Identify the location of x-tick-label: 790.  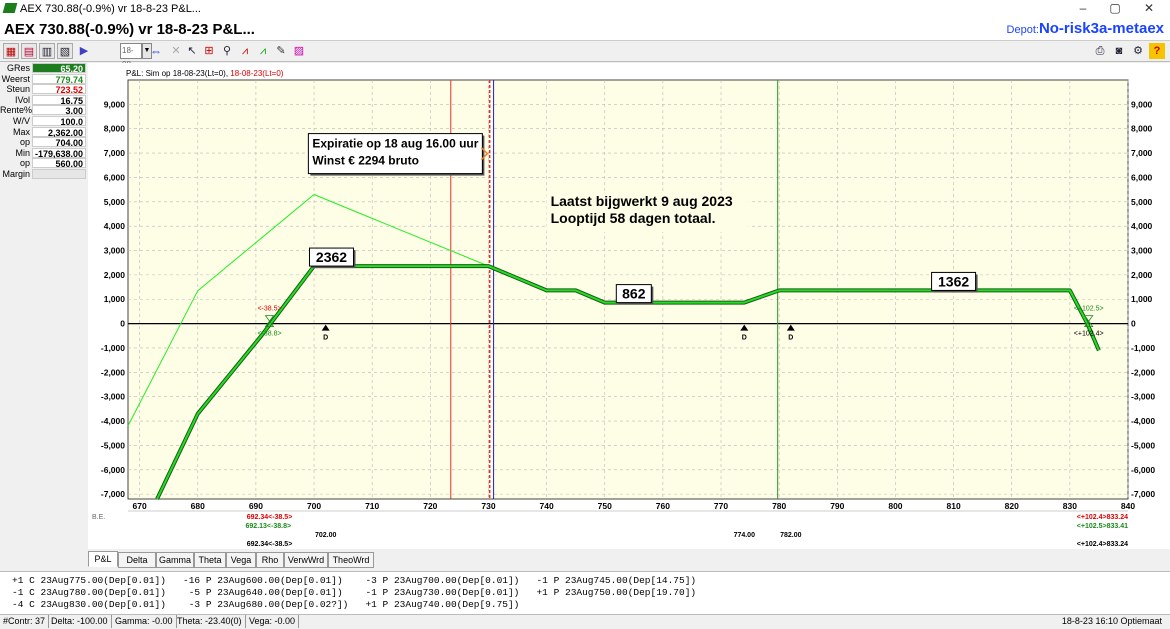
(837, 506).